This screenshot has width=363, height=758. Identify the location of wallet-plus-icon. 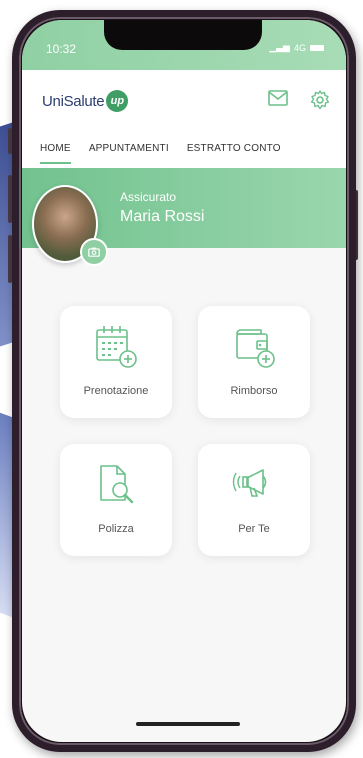
(254, 349).